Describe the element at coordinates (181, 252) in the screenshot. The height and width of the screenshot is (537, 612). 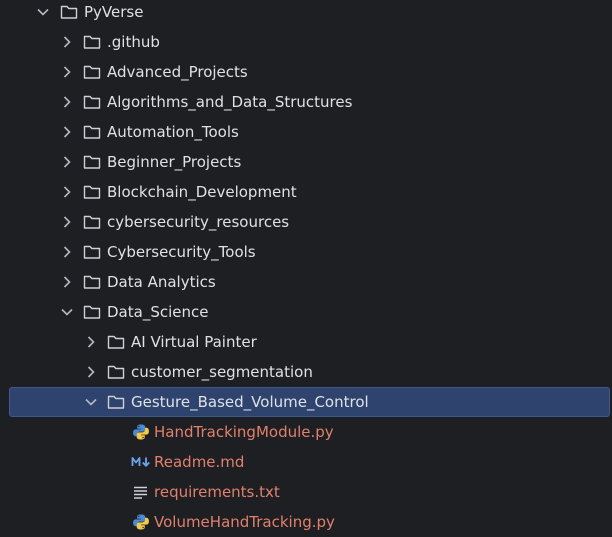
I see `tree-node-label: Cybersecurity_Tools` at that location.